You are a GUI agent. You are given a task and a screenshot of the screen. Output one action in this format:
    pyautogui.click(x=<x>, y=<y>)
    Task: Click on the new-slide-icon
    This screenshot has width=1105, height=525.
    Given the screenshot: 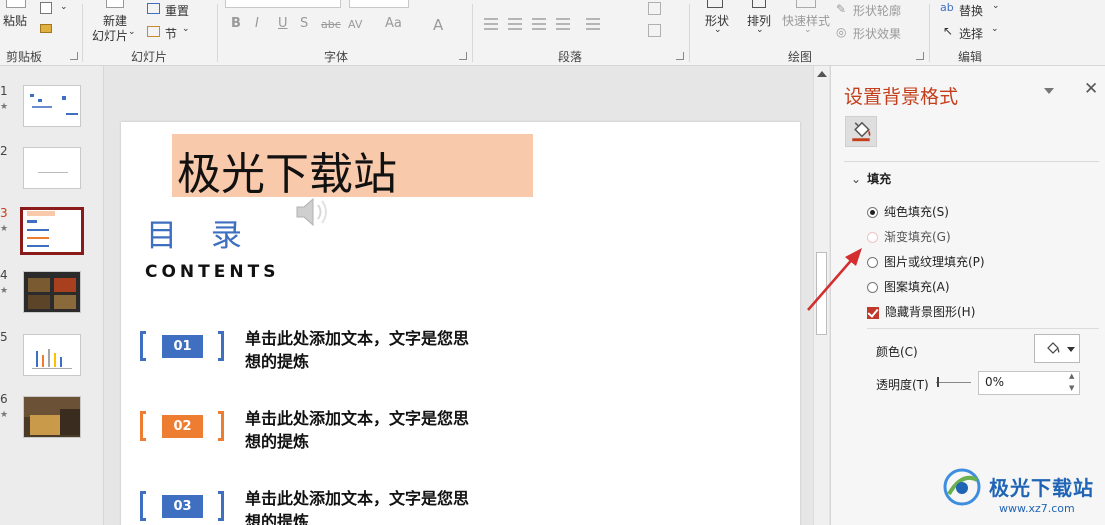 What is the action you would take?
    pyautogui.click(x=115, y=4)
    